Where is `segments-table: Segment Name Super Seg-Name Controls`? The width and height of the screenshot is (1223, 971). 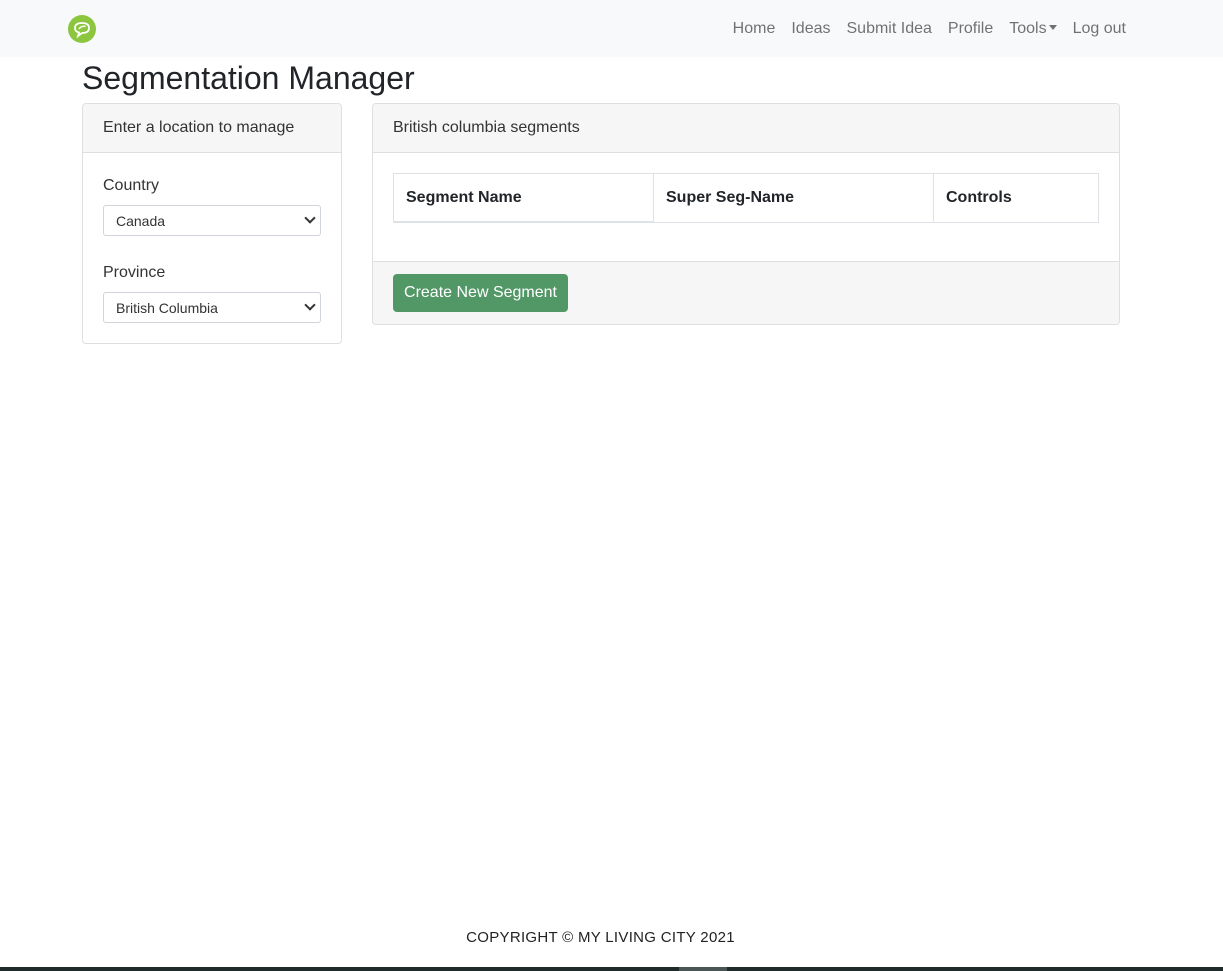
segments-table: Segment Name Super Seg-Name Controls is located at coordinates (746, 199).